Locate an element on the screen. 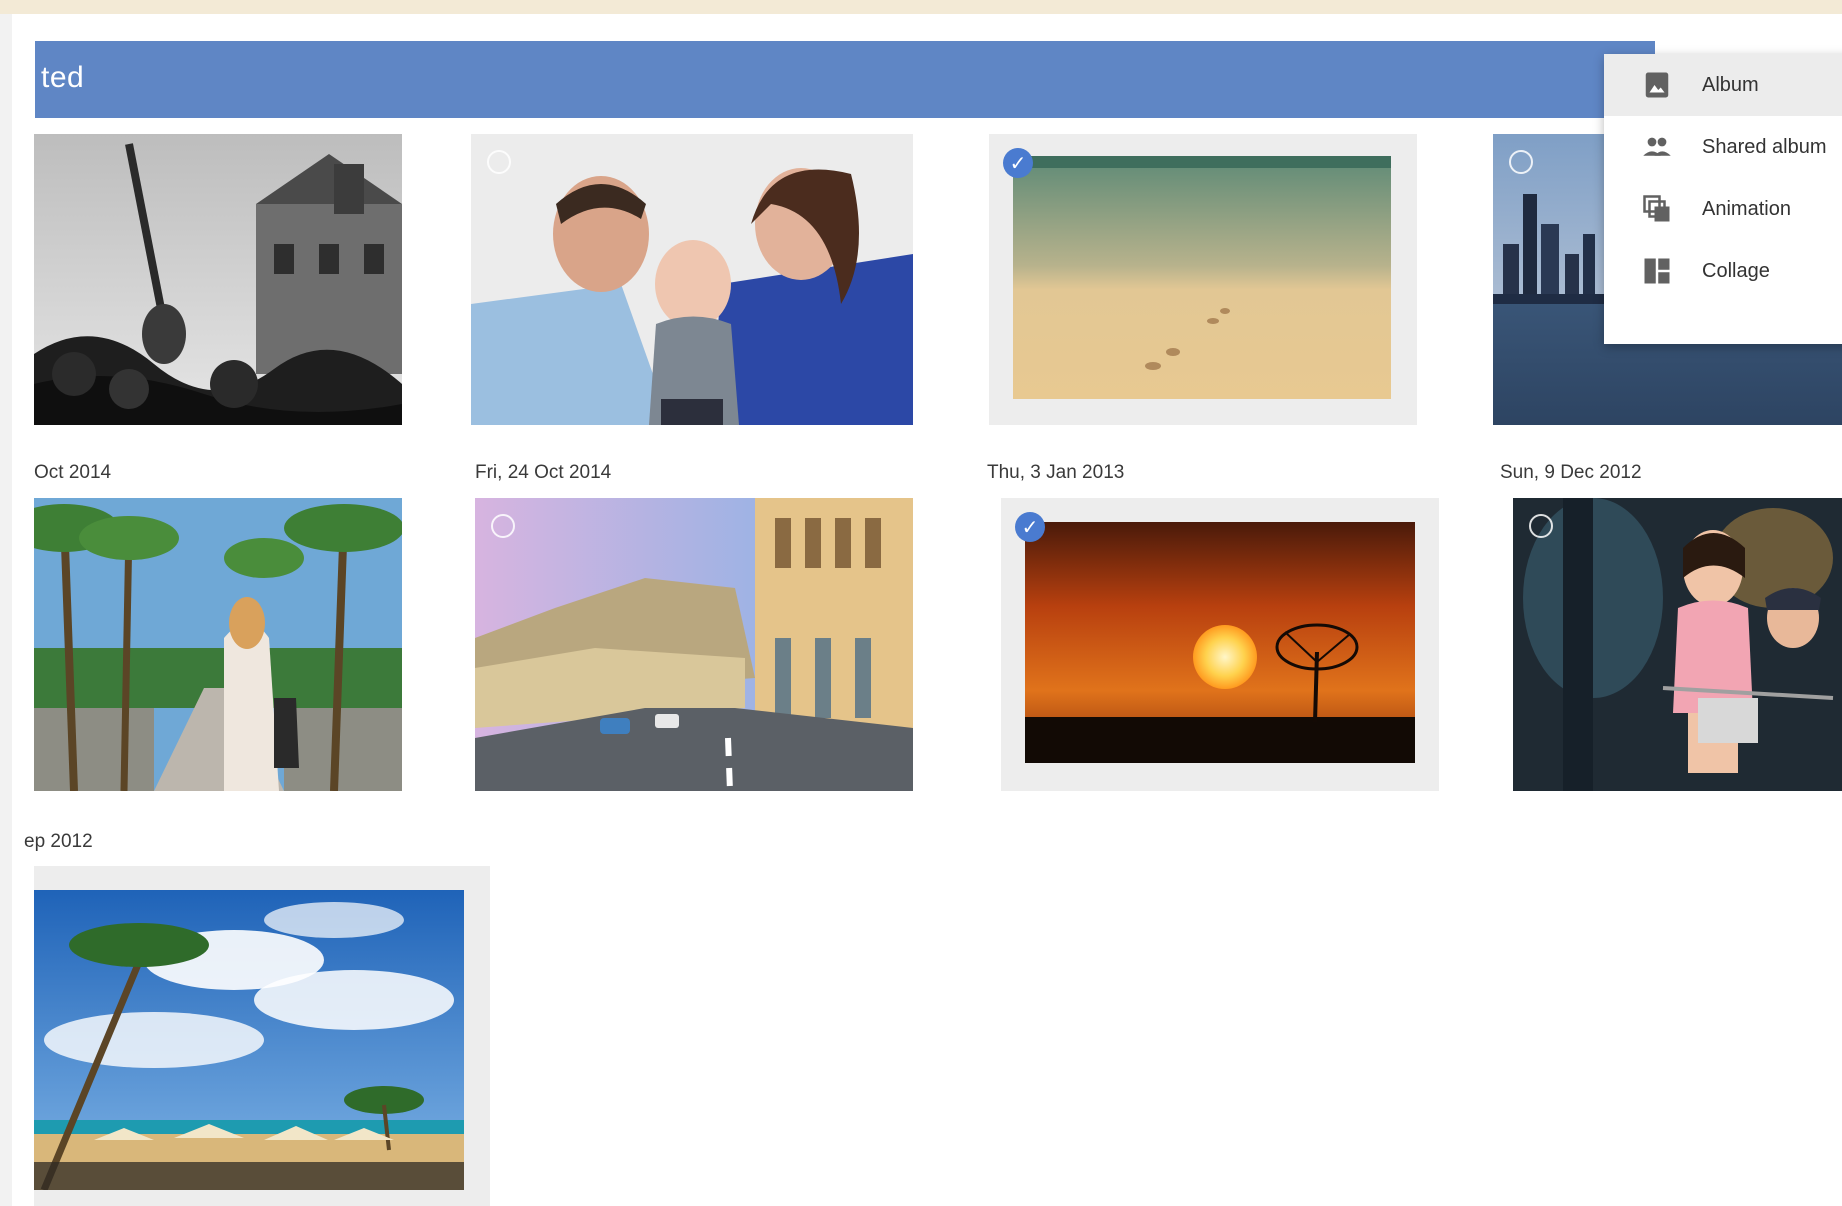 This screenshot has width=1842, height=1206. photo-tile-children-bike is located at coordinates (1677, 644).